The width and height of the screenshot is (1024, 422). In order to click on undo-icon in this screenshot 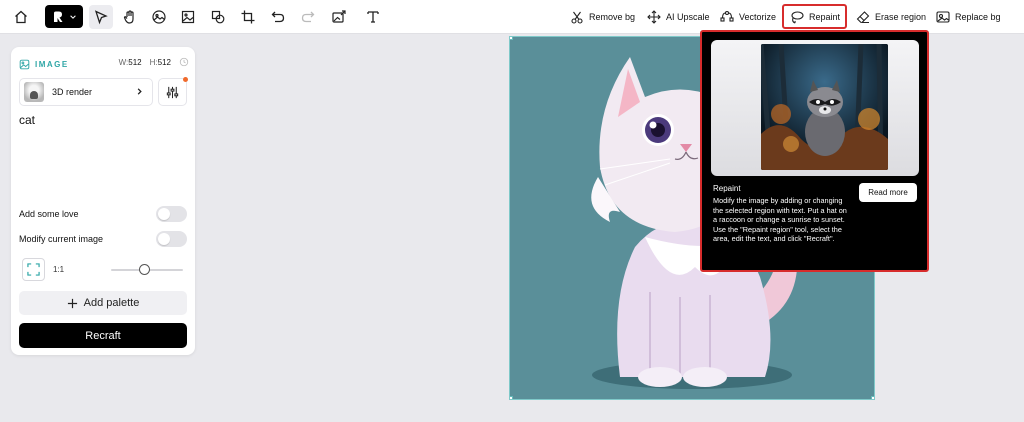, I will do `click(278, 17)`.